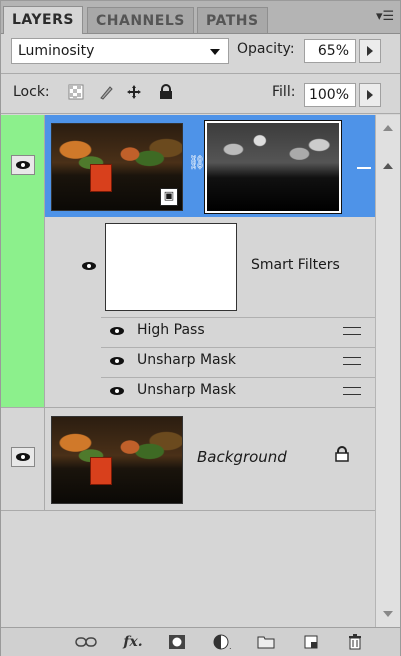 This screenshot has width=401, height=656. I want to click on lock-icon, so click(342, 455).